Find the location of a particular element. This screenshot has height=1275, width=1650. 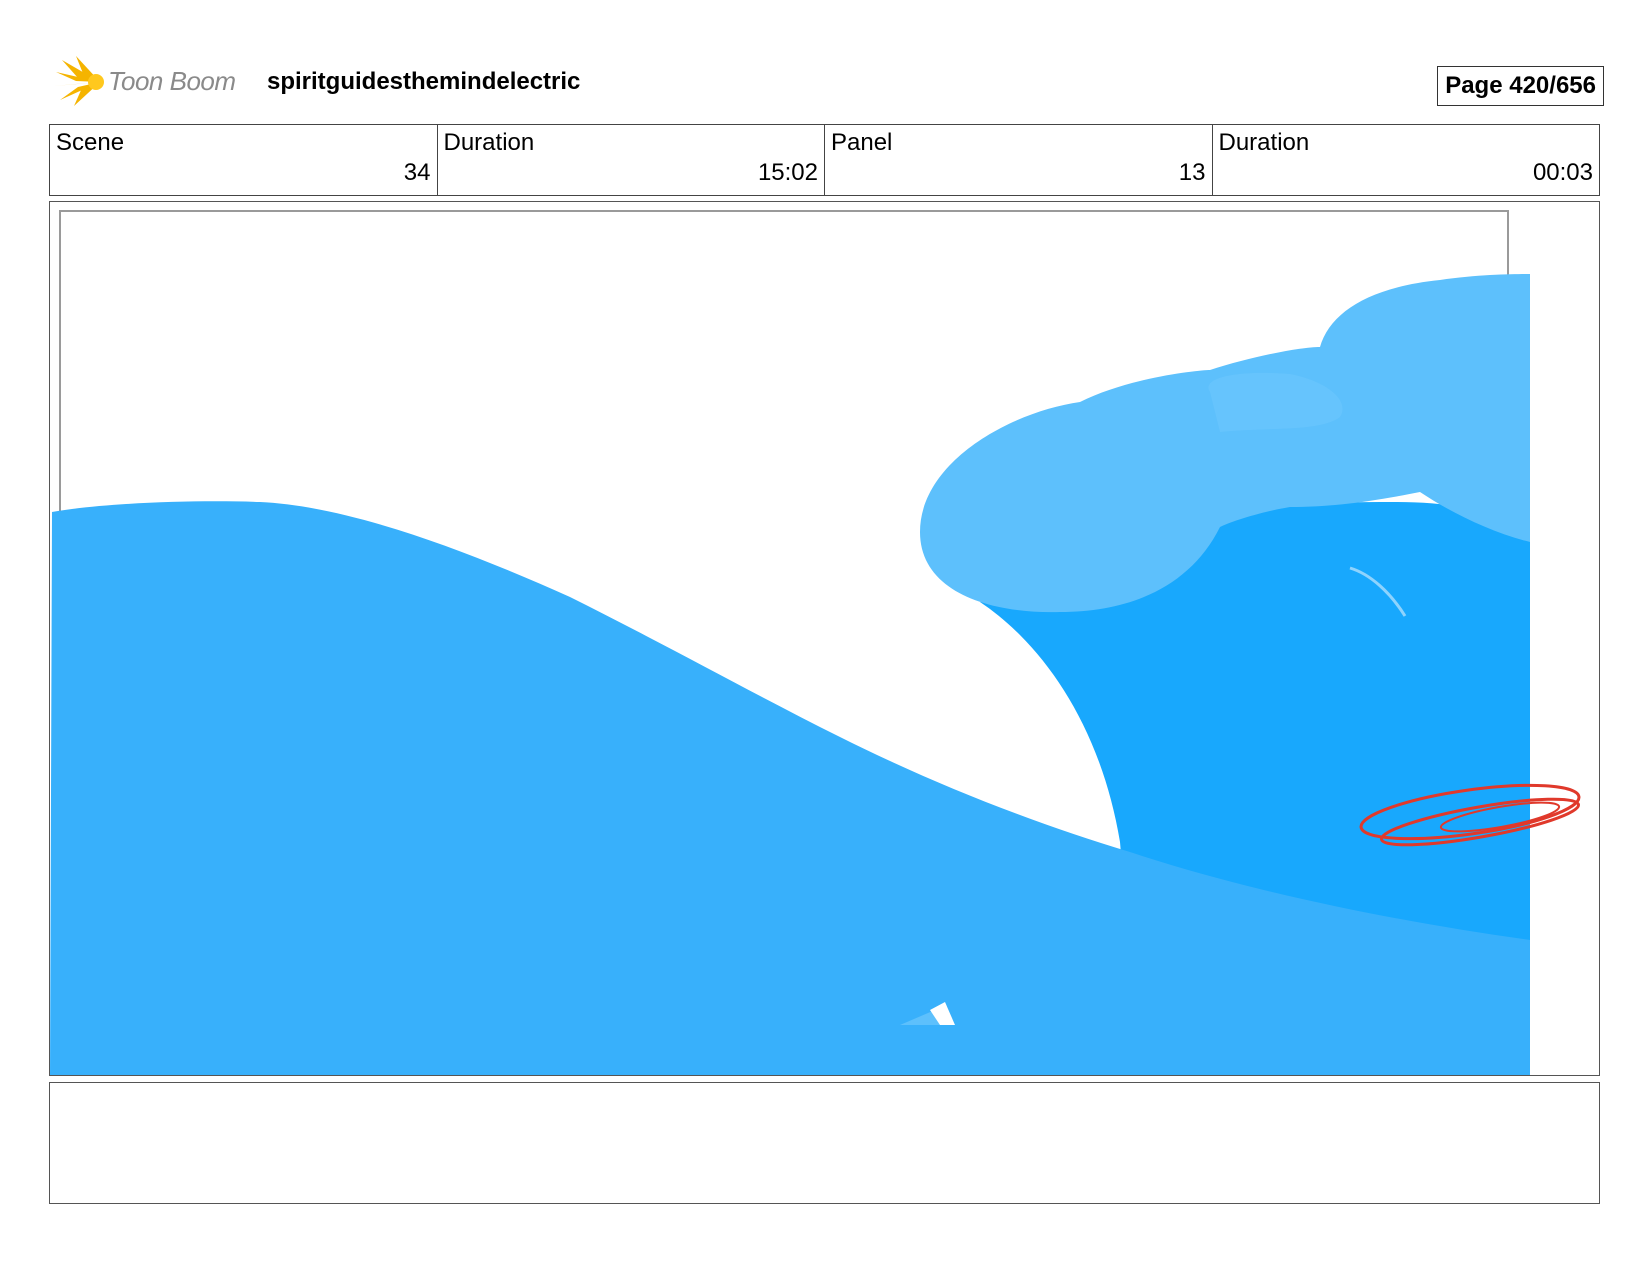

scene-duration-value: 15:02 is located at coordinates (787, 172).